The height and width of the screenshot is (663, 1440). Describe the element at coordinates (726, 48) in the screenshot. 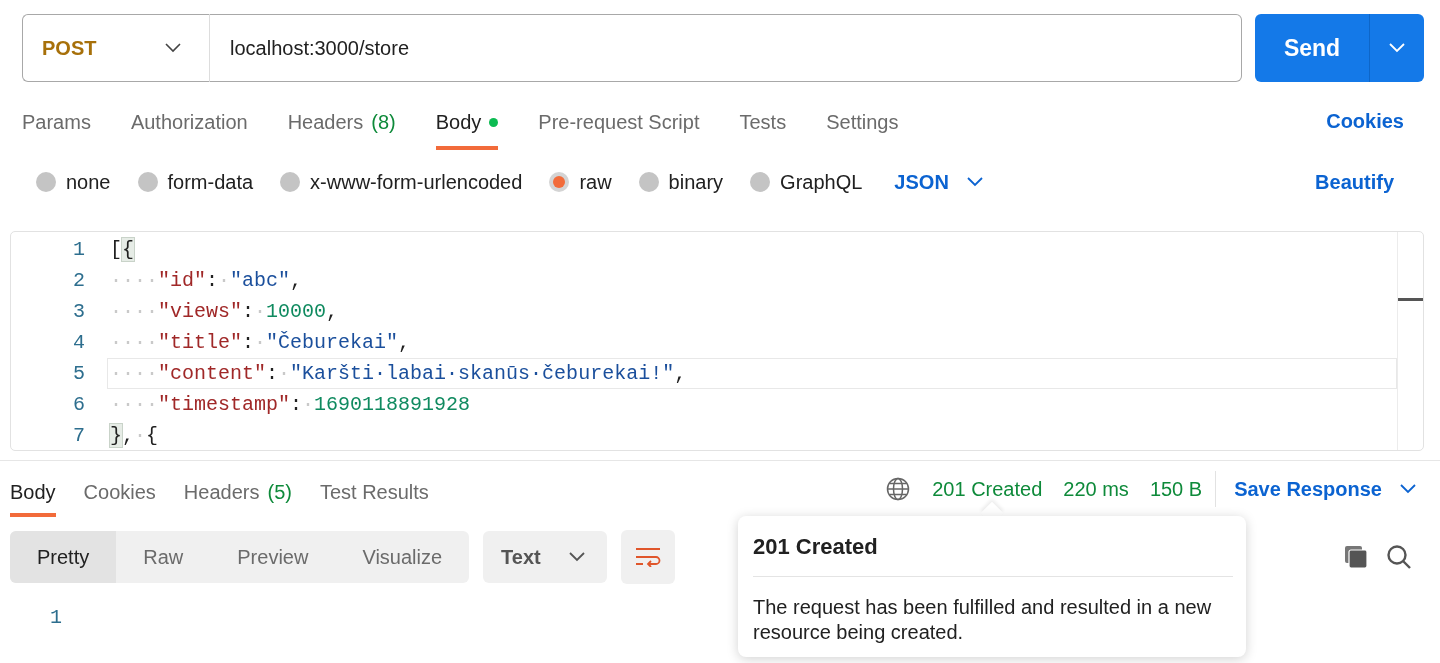

I see `url-input: localhost:3000/store` at that location.